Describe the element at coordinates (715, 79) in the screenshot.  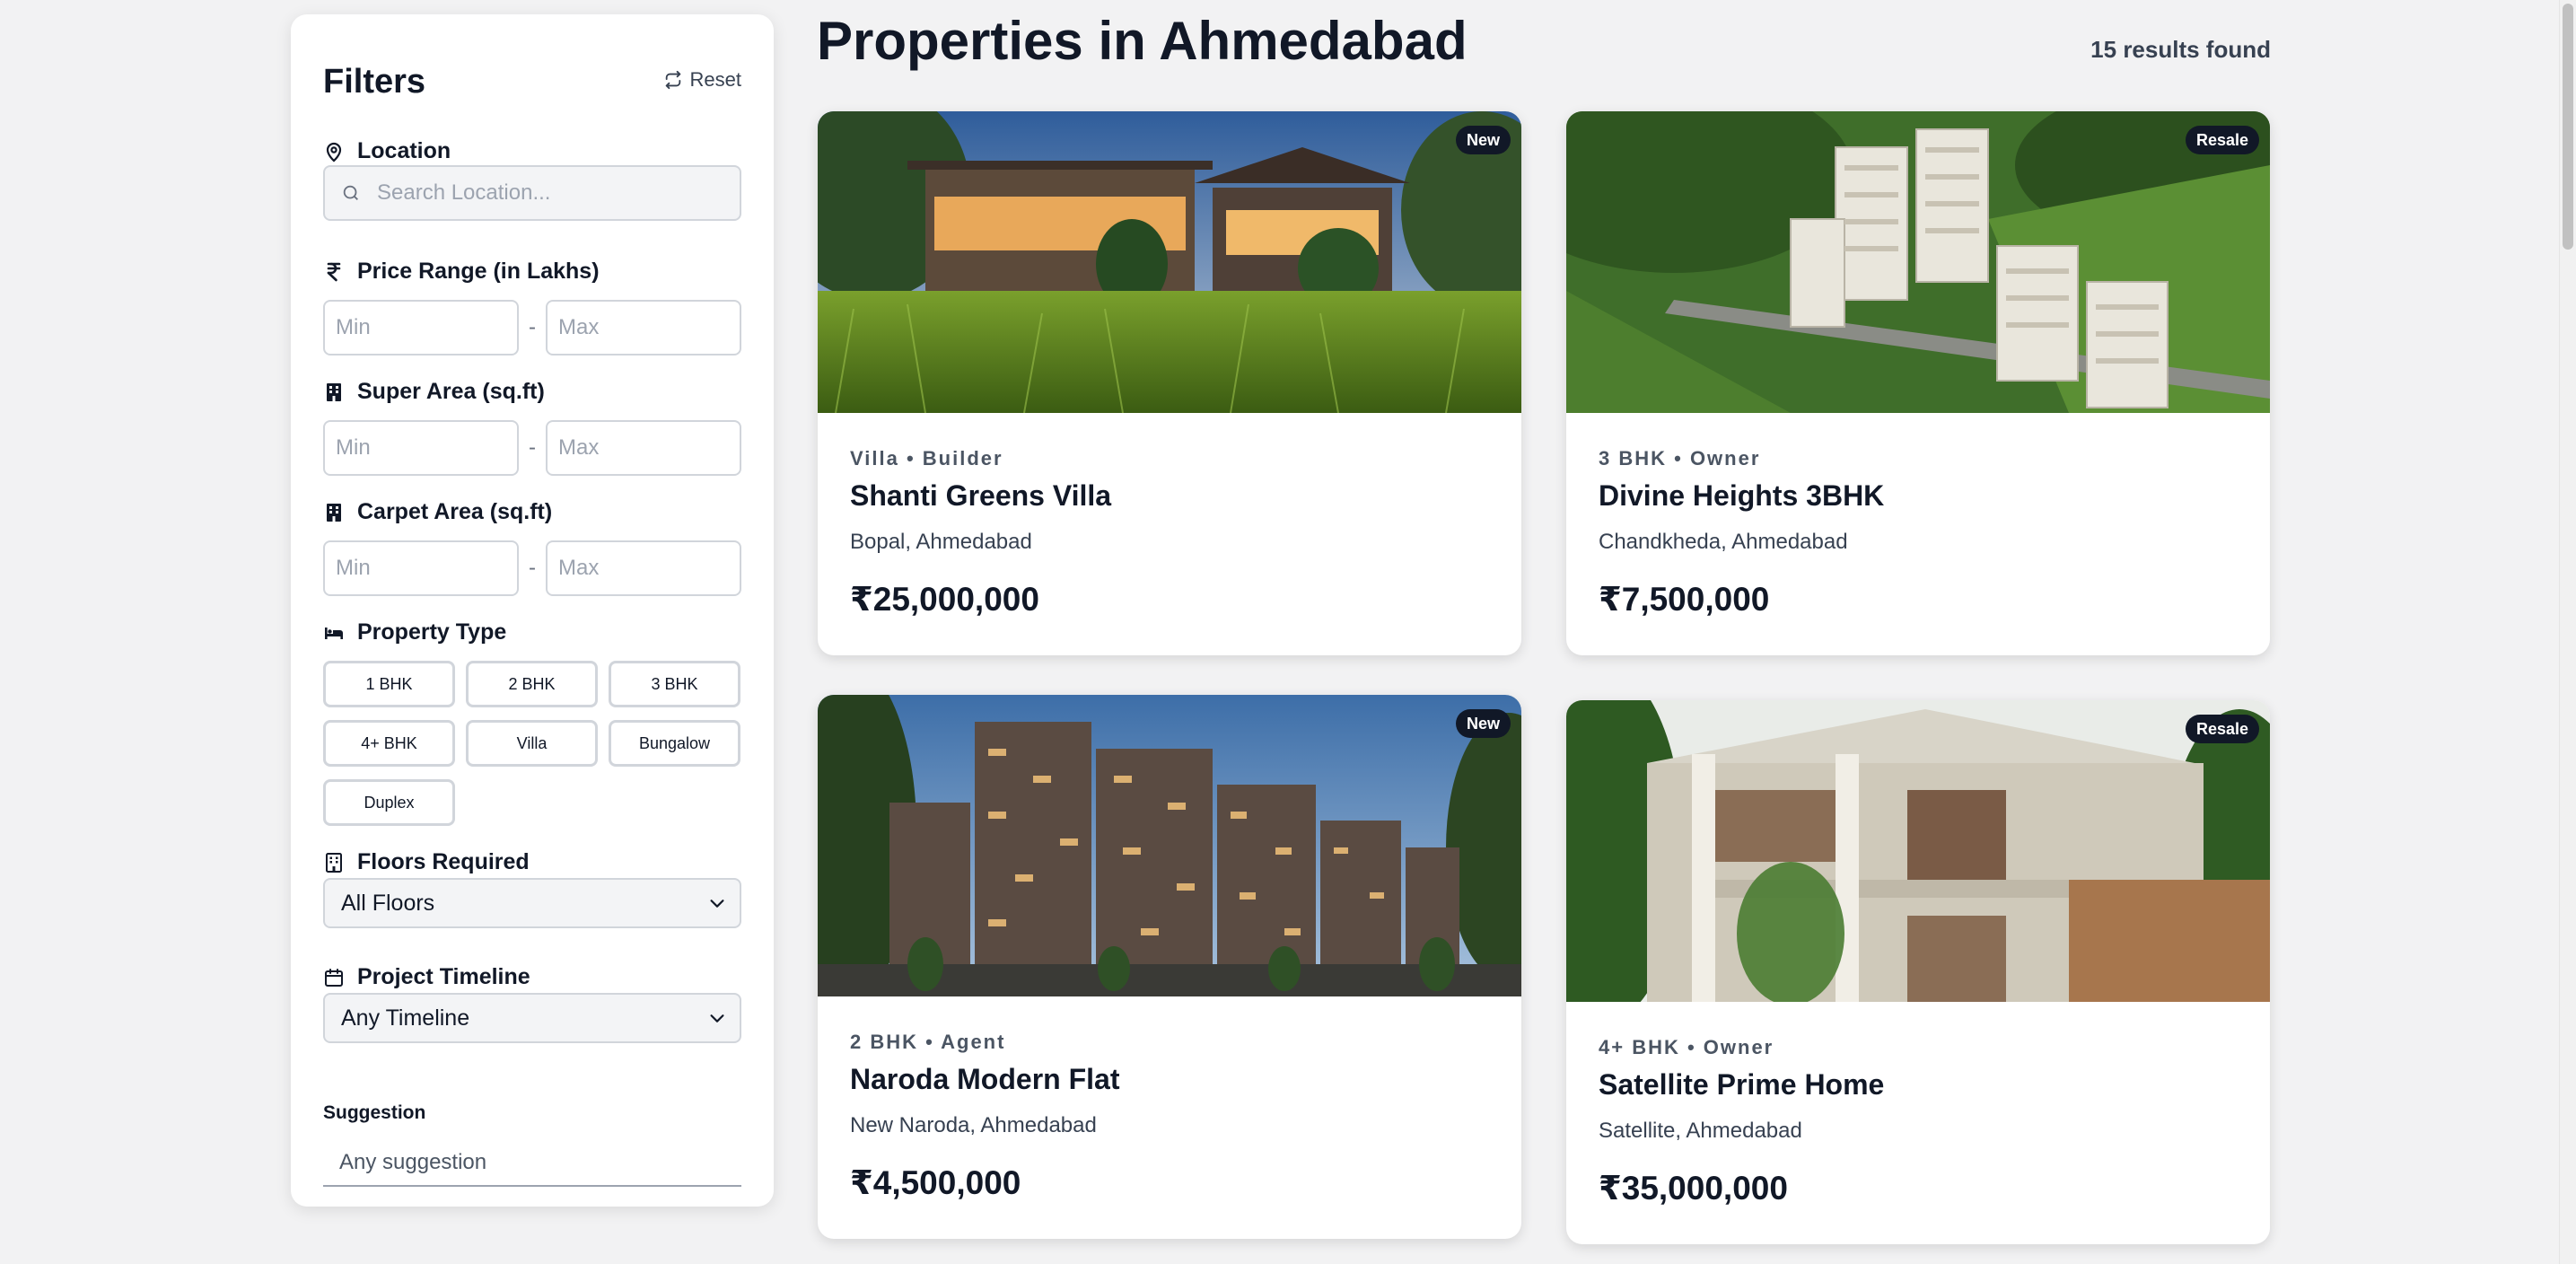
I see `reset-label: Reset` at that location.